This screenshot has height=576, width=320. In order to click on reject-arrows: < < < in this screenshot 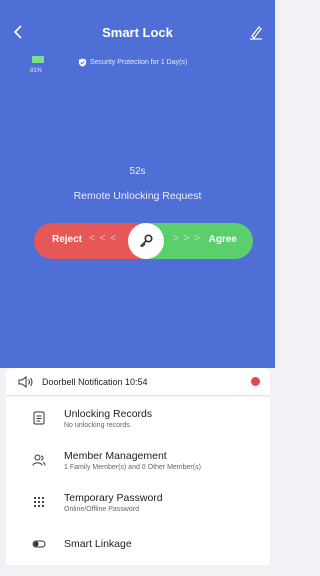, I will do `click(103, 238)`.